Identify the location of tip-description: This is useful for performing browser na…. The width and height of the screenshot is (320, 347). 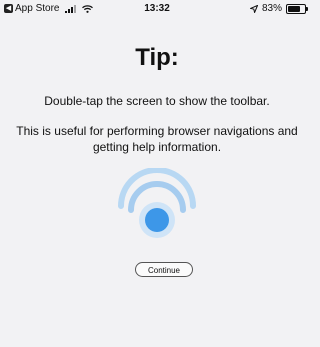
(157, 139).